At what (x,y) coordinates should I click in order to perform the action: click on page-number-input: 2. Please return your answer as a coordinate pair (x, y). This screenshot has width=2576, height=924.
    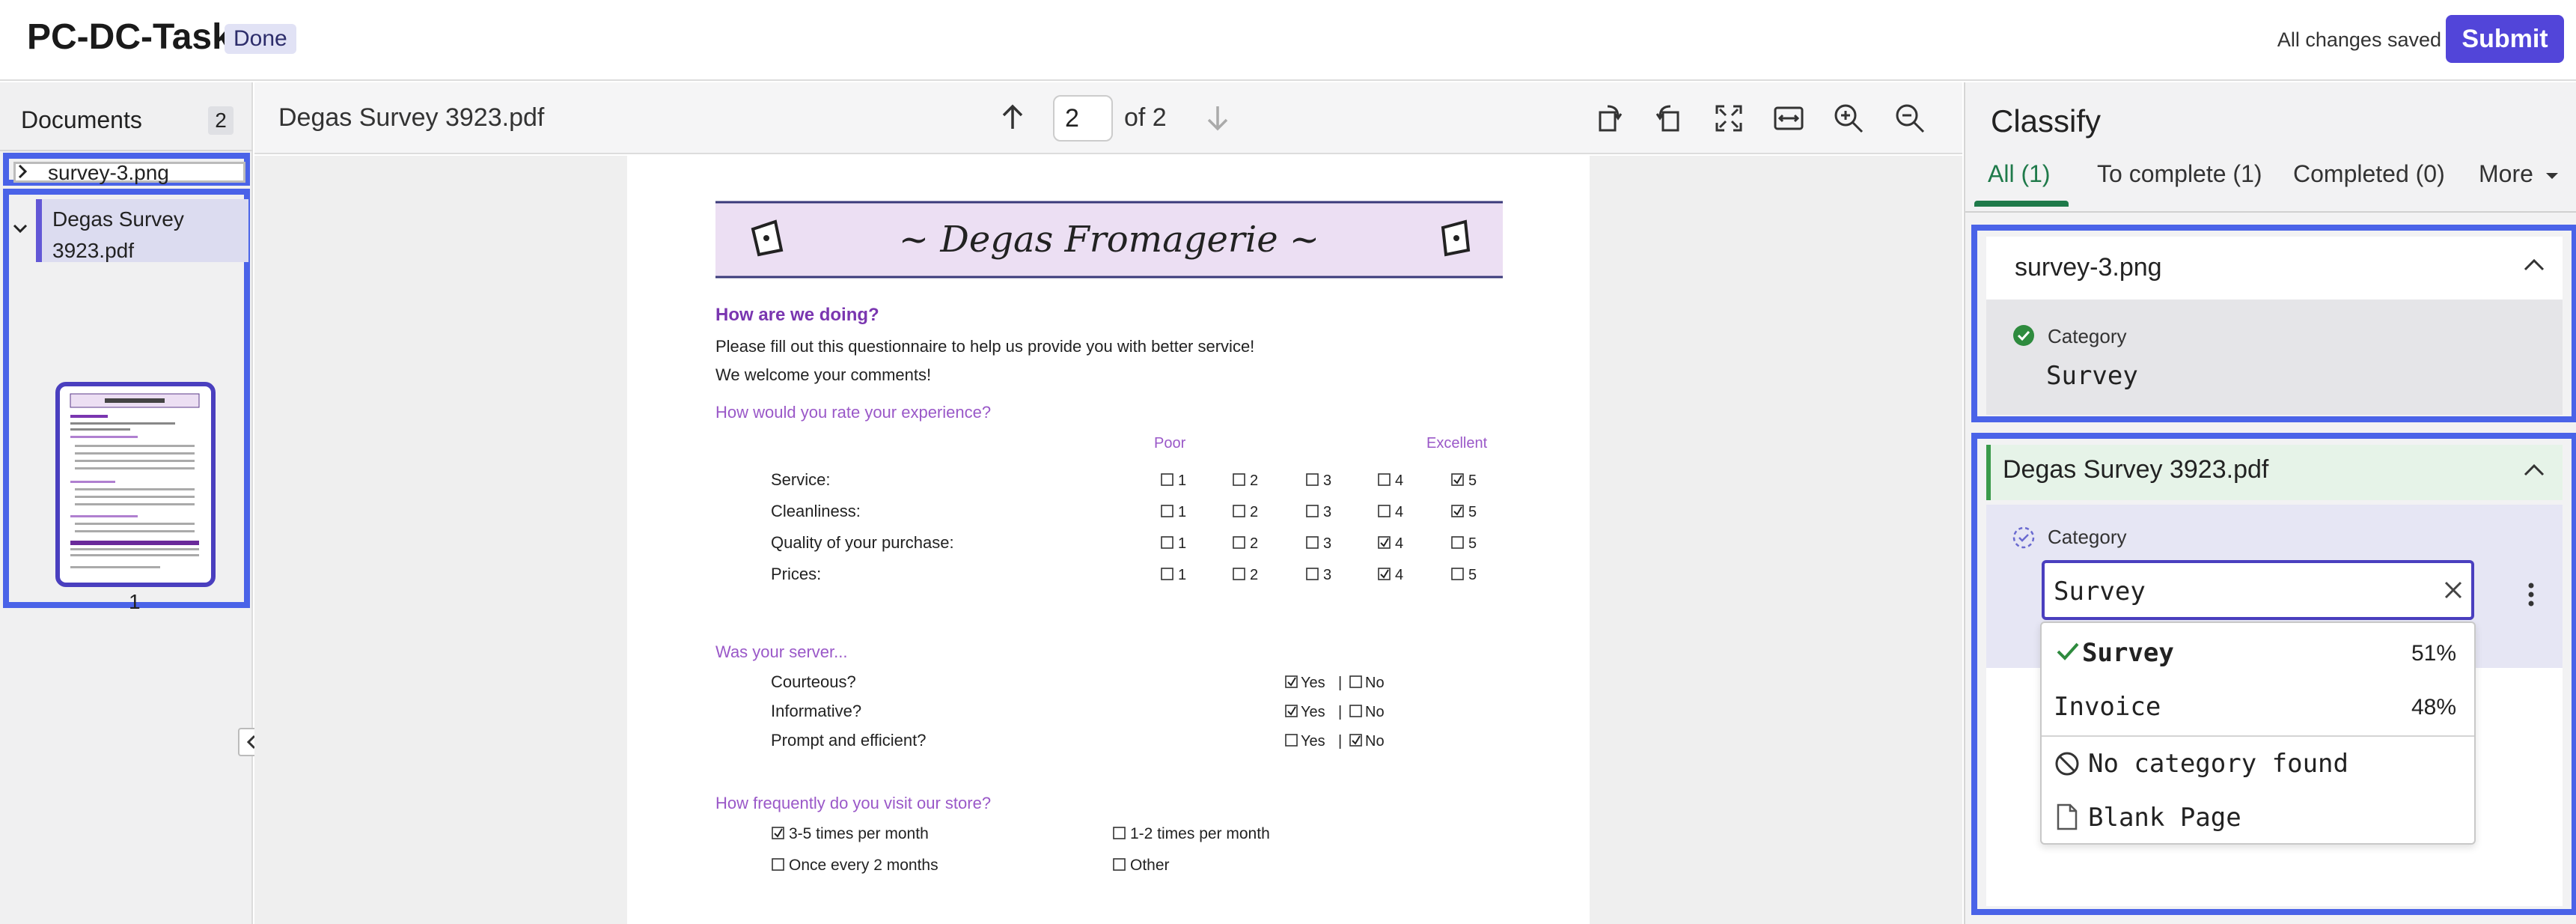
    Looking at the image, I should click on (1083, 119).